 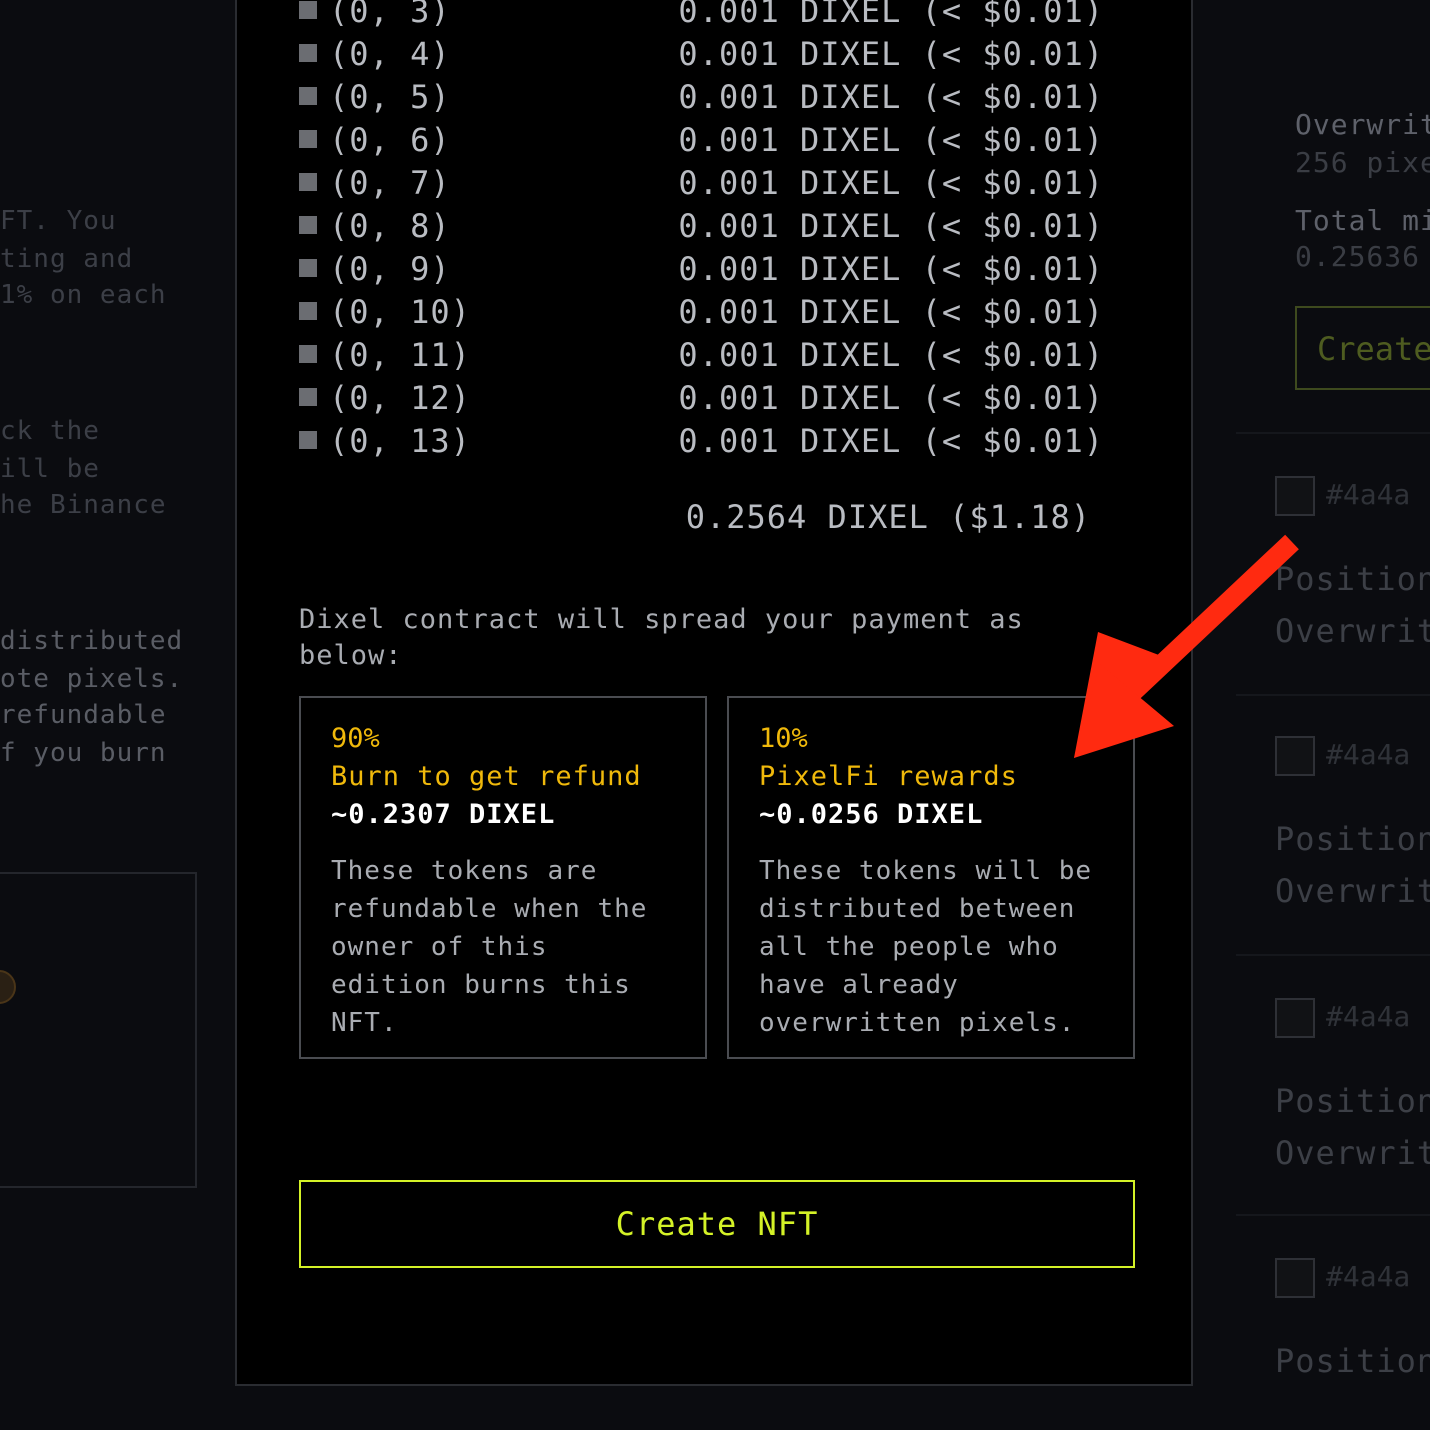 What do you see at coordinates (355, 738) in the screenshot?
I see `refund-percent: 90%` at bounding box center [355, 738].